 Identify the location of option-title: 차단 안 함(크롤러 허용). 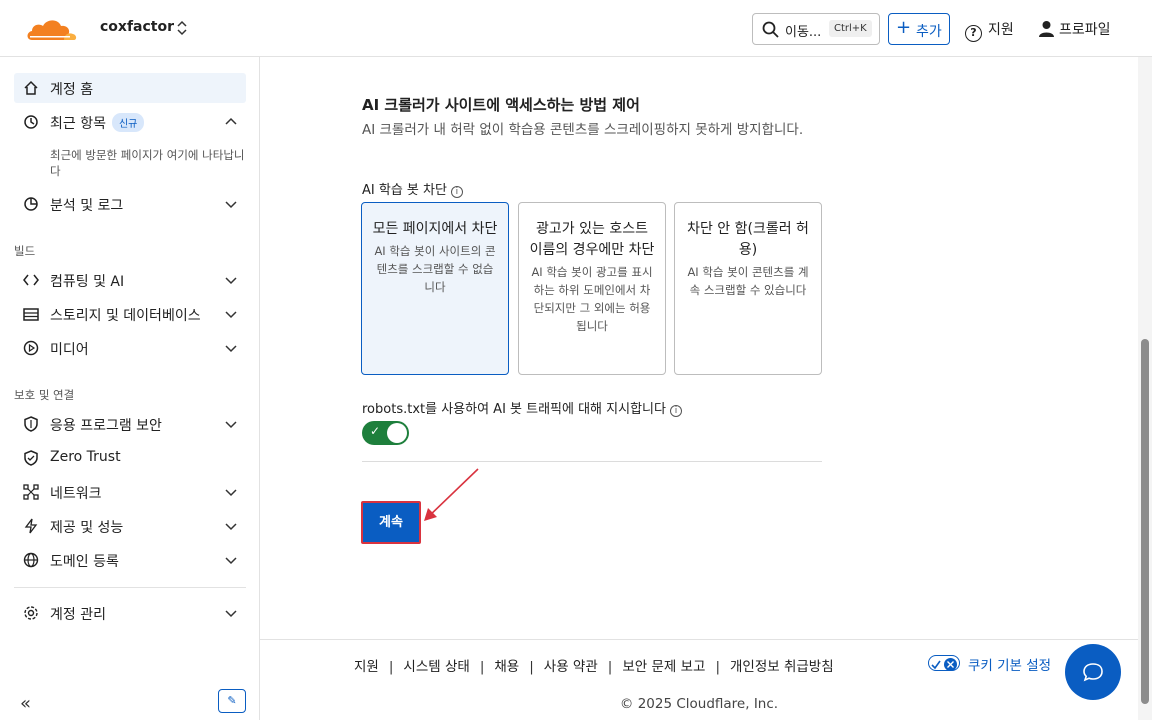
(748, 239).